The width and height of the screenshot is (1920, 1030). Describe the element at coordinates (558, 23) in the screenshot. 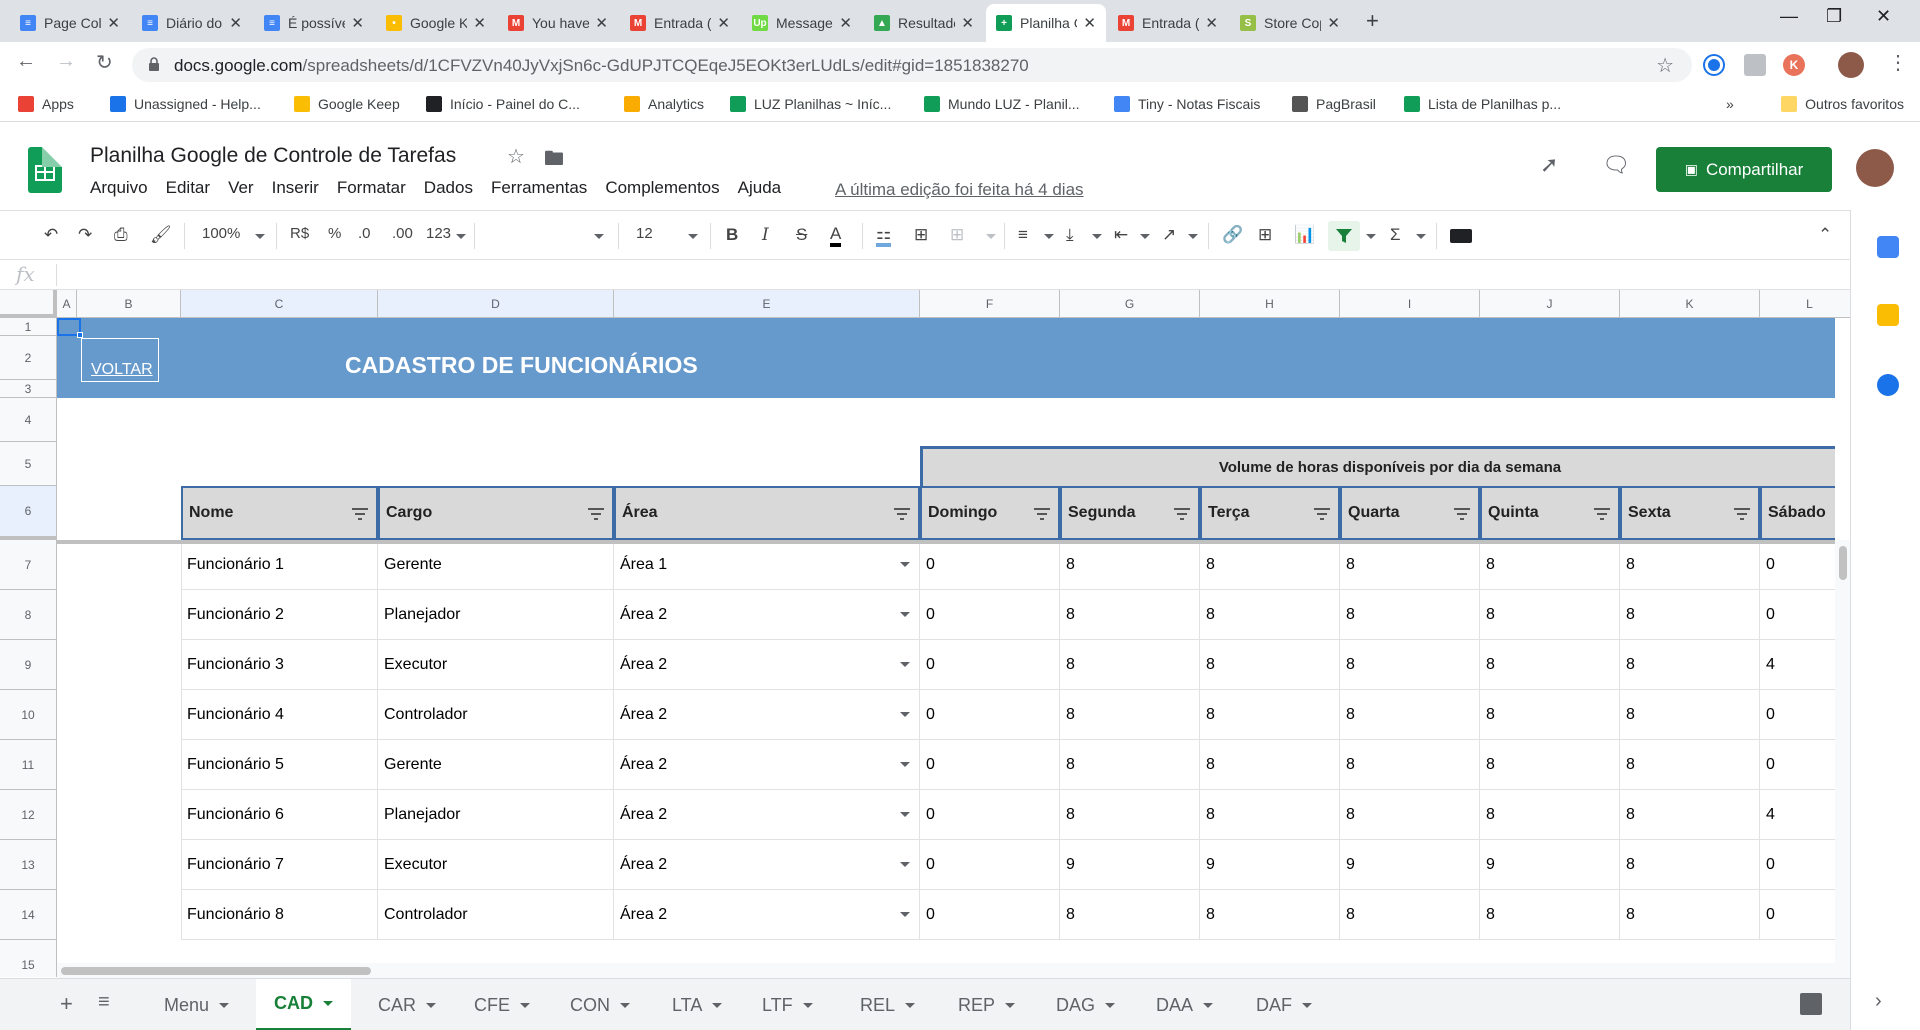

I see `browser-tab: M You have ✕` at that location.